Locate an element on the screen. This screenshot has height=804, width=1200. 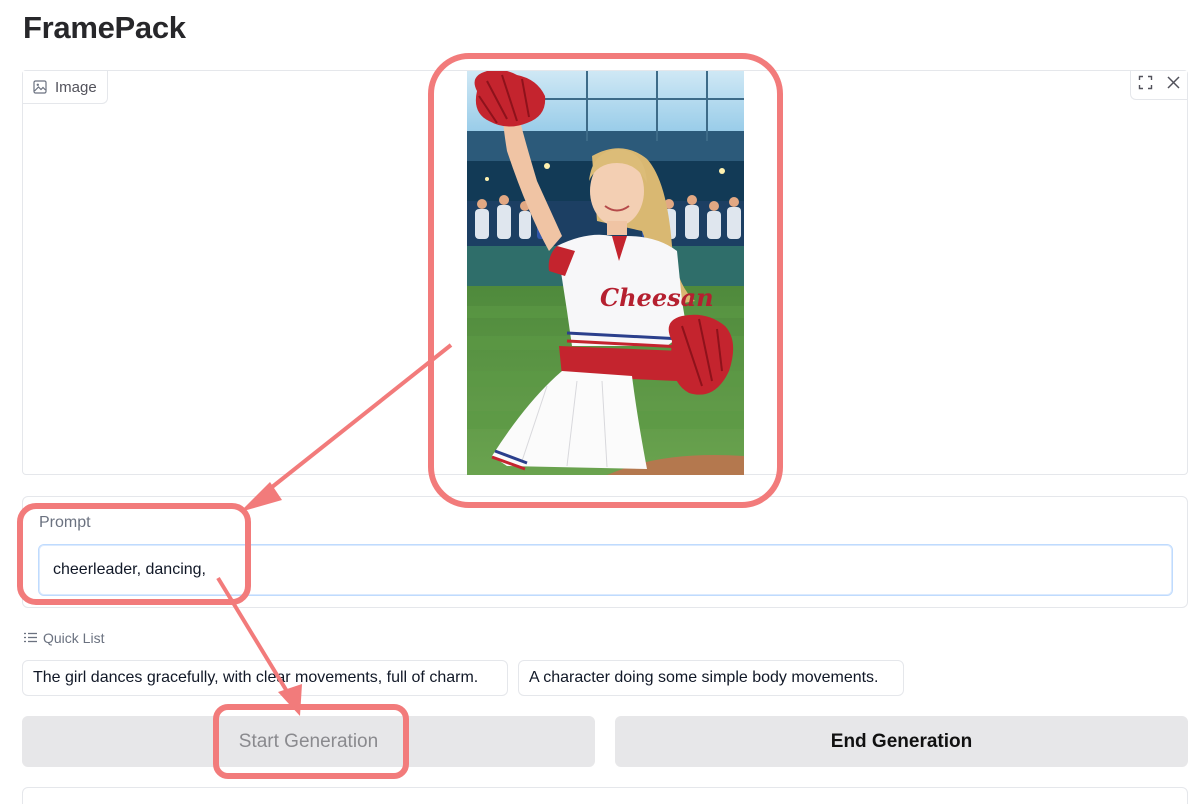
uploaded-image: Cheesan is located at coordinates (605, 273).